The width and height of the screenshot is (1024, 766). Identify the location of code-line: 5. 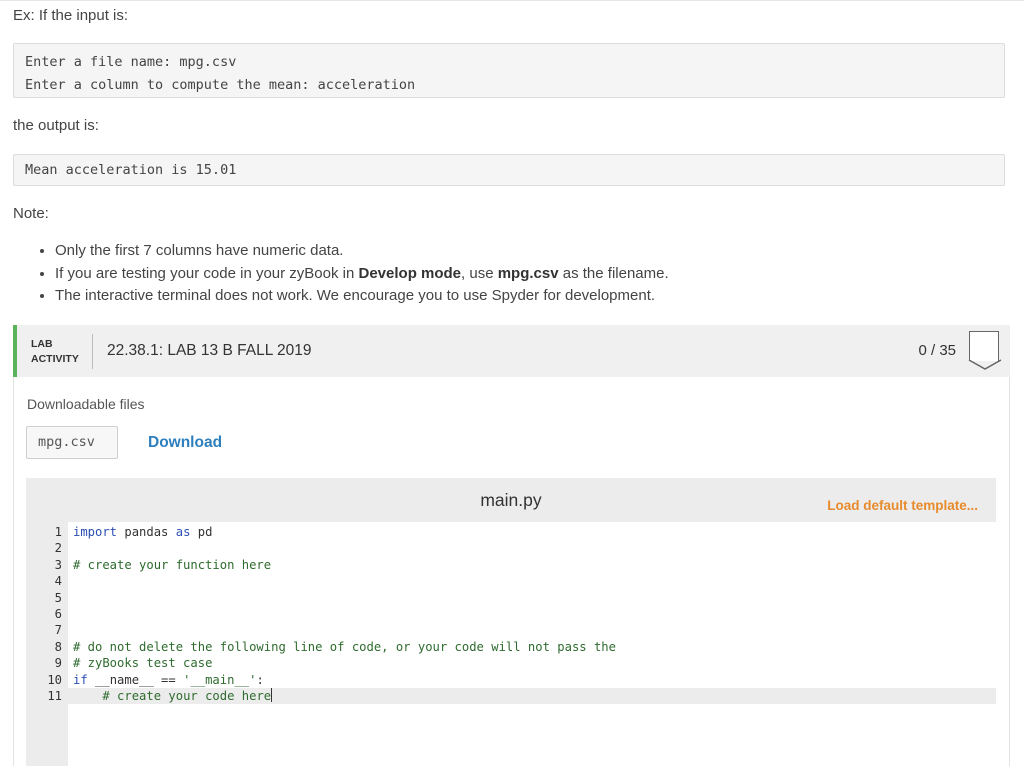
(511, 598).